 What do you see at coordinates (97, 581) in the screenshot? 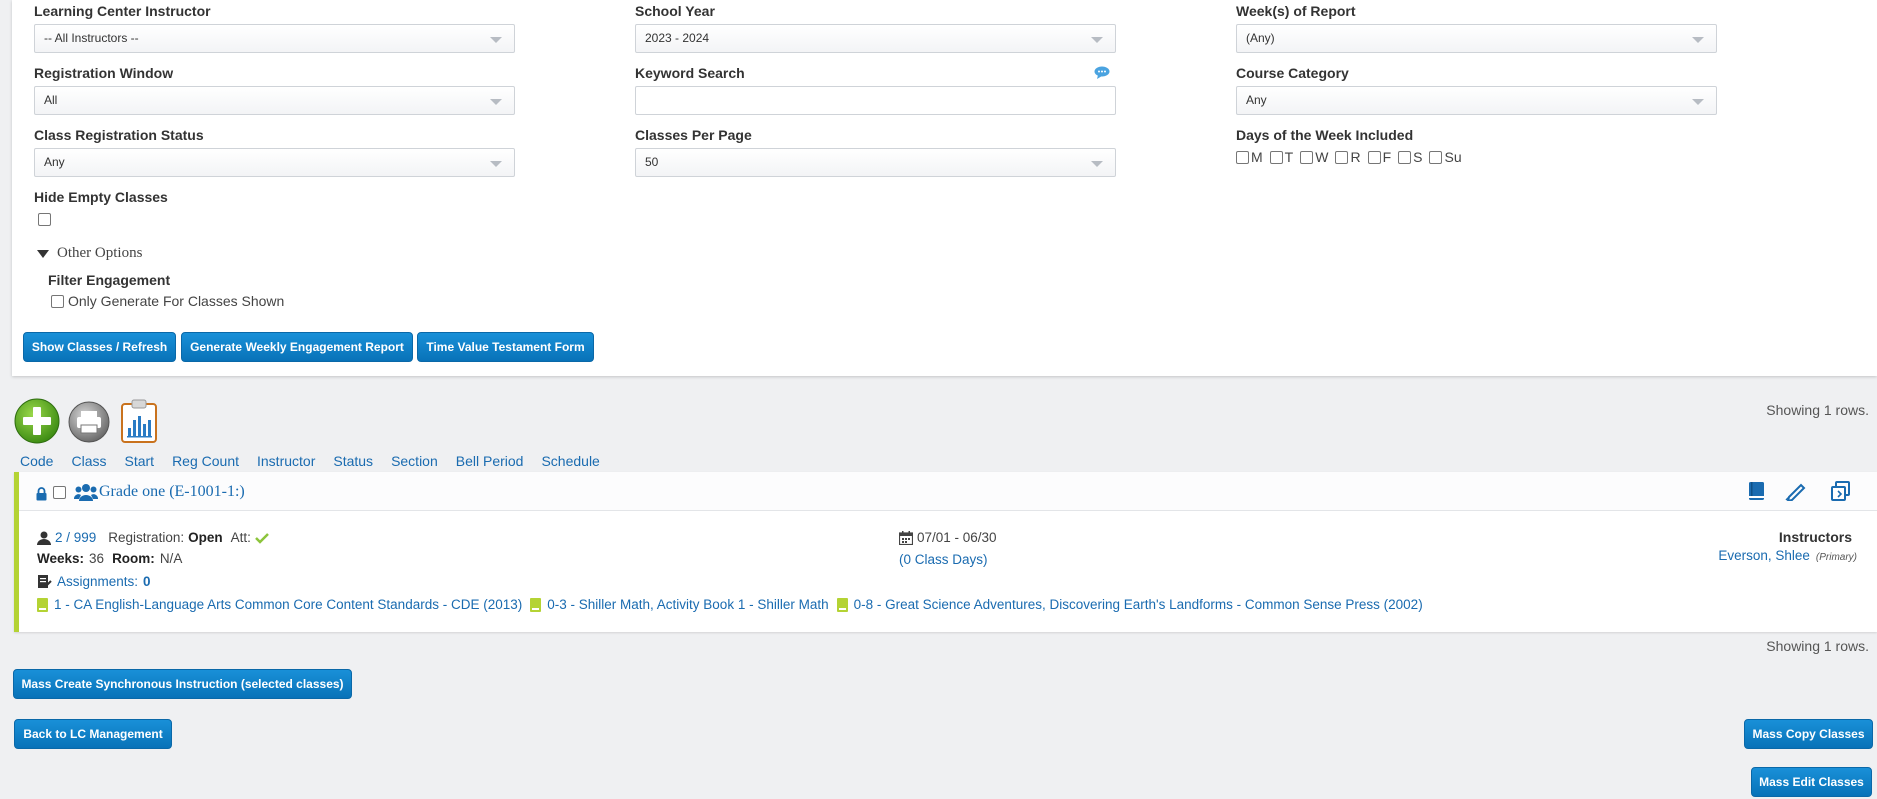
I see `assignments-label: Assignments:` at bounding box center [97, 581].